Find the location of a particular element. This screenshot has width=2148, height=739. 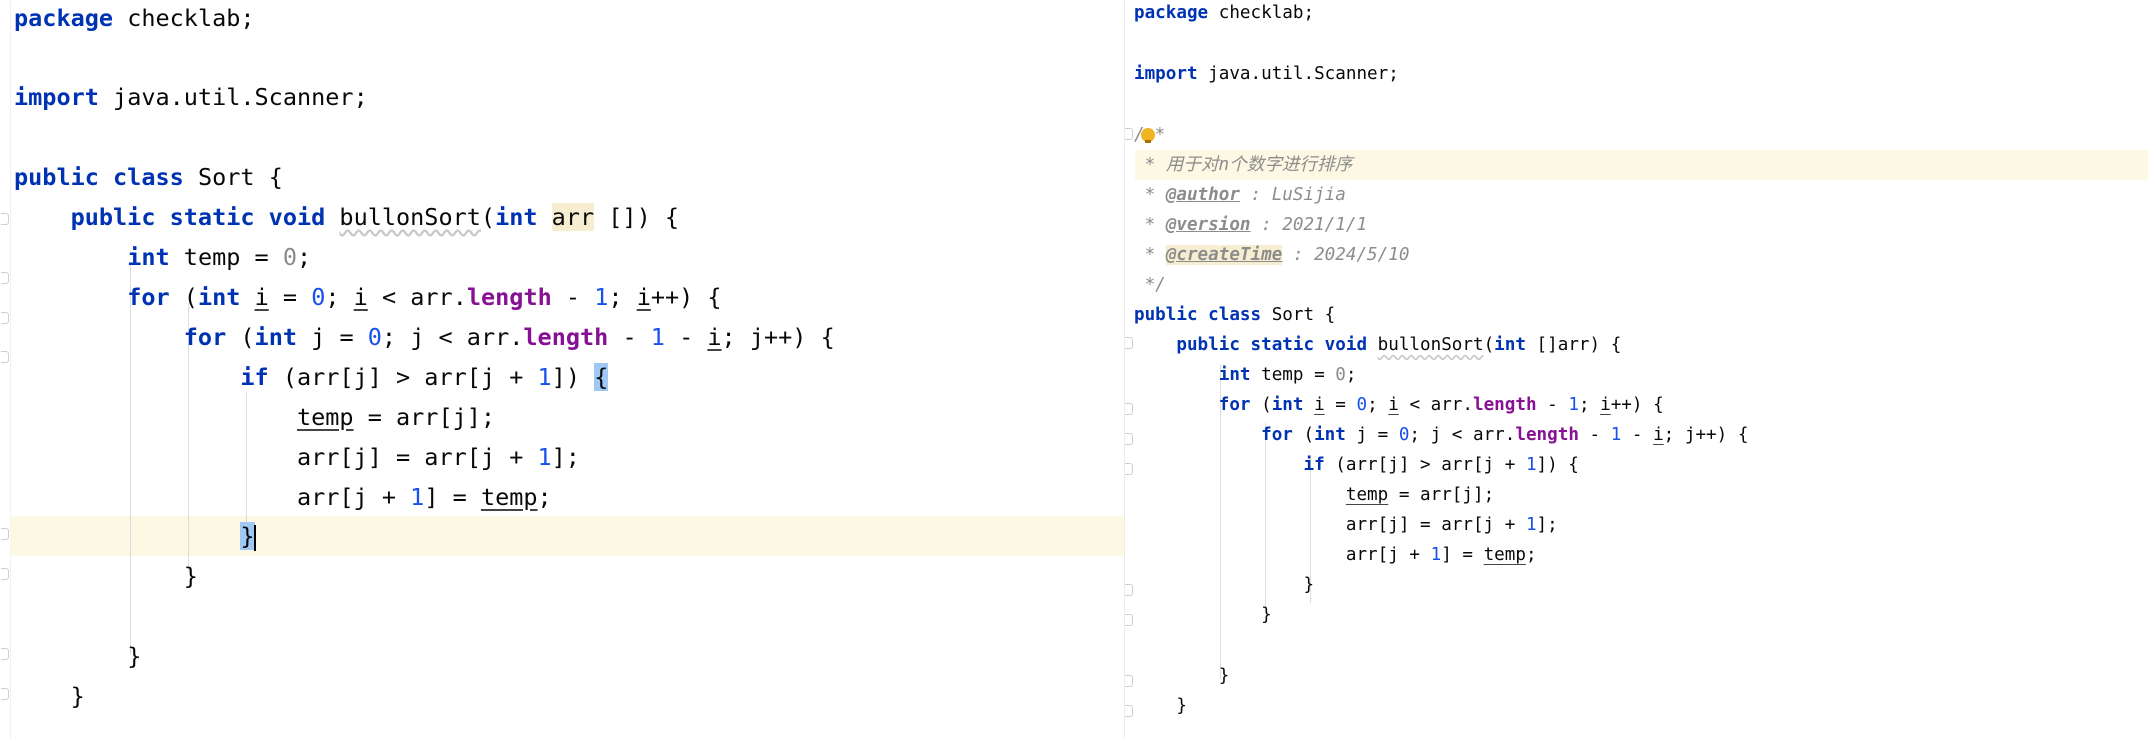

code-line-javadoc-author: * @author : LuSijia is located at coordinates (1240, 195).